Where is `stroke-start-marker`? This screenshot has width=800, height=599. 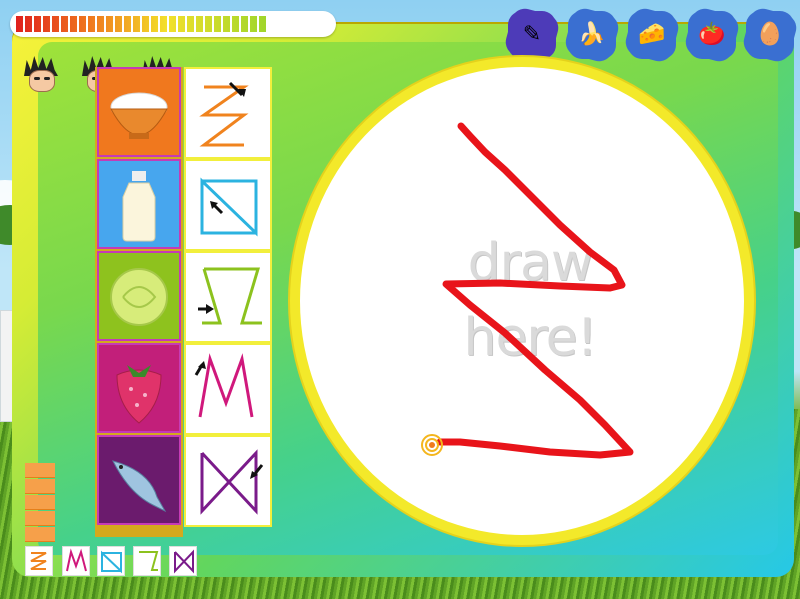
stroke-start-marker is located at coordinates (432, 445).